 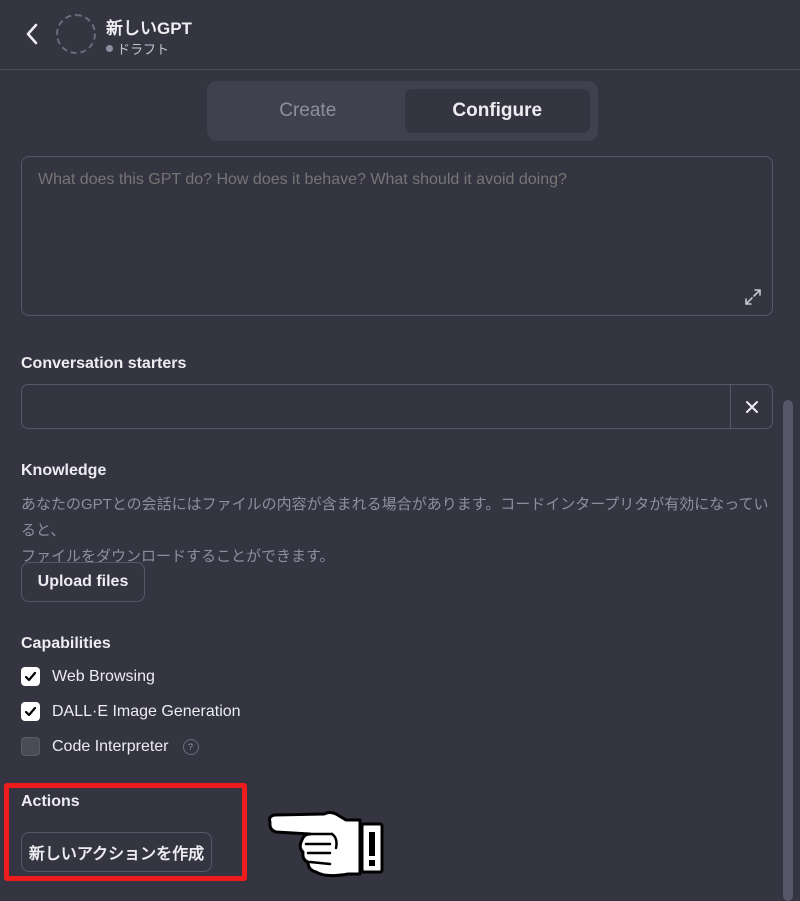 I want to click on clear-starter-button, so click(x=751, y=406).